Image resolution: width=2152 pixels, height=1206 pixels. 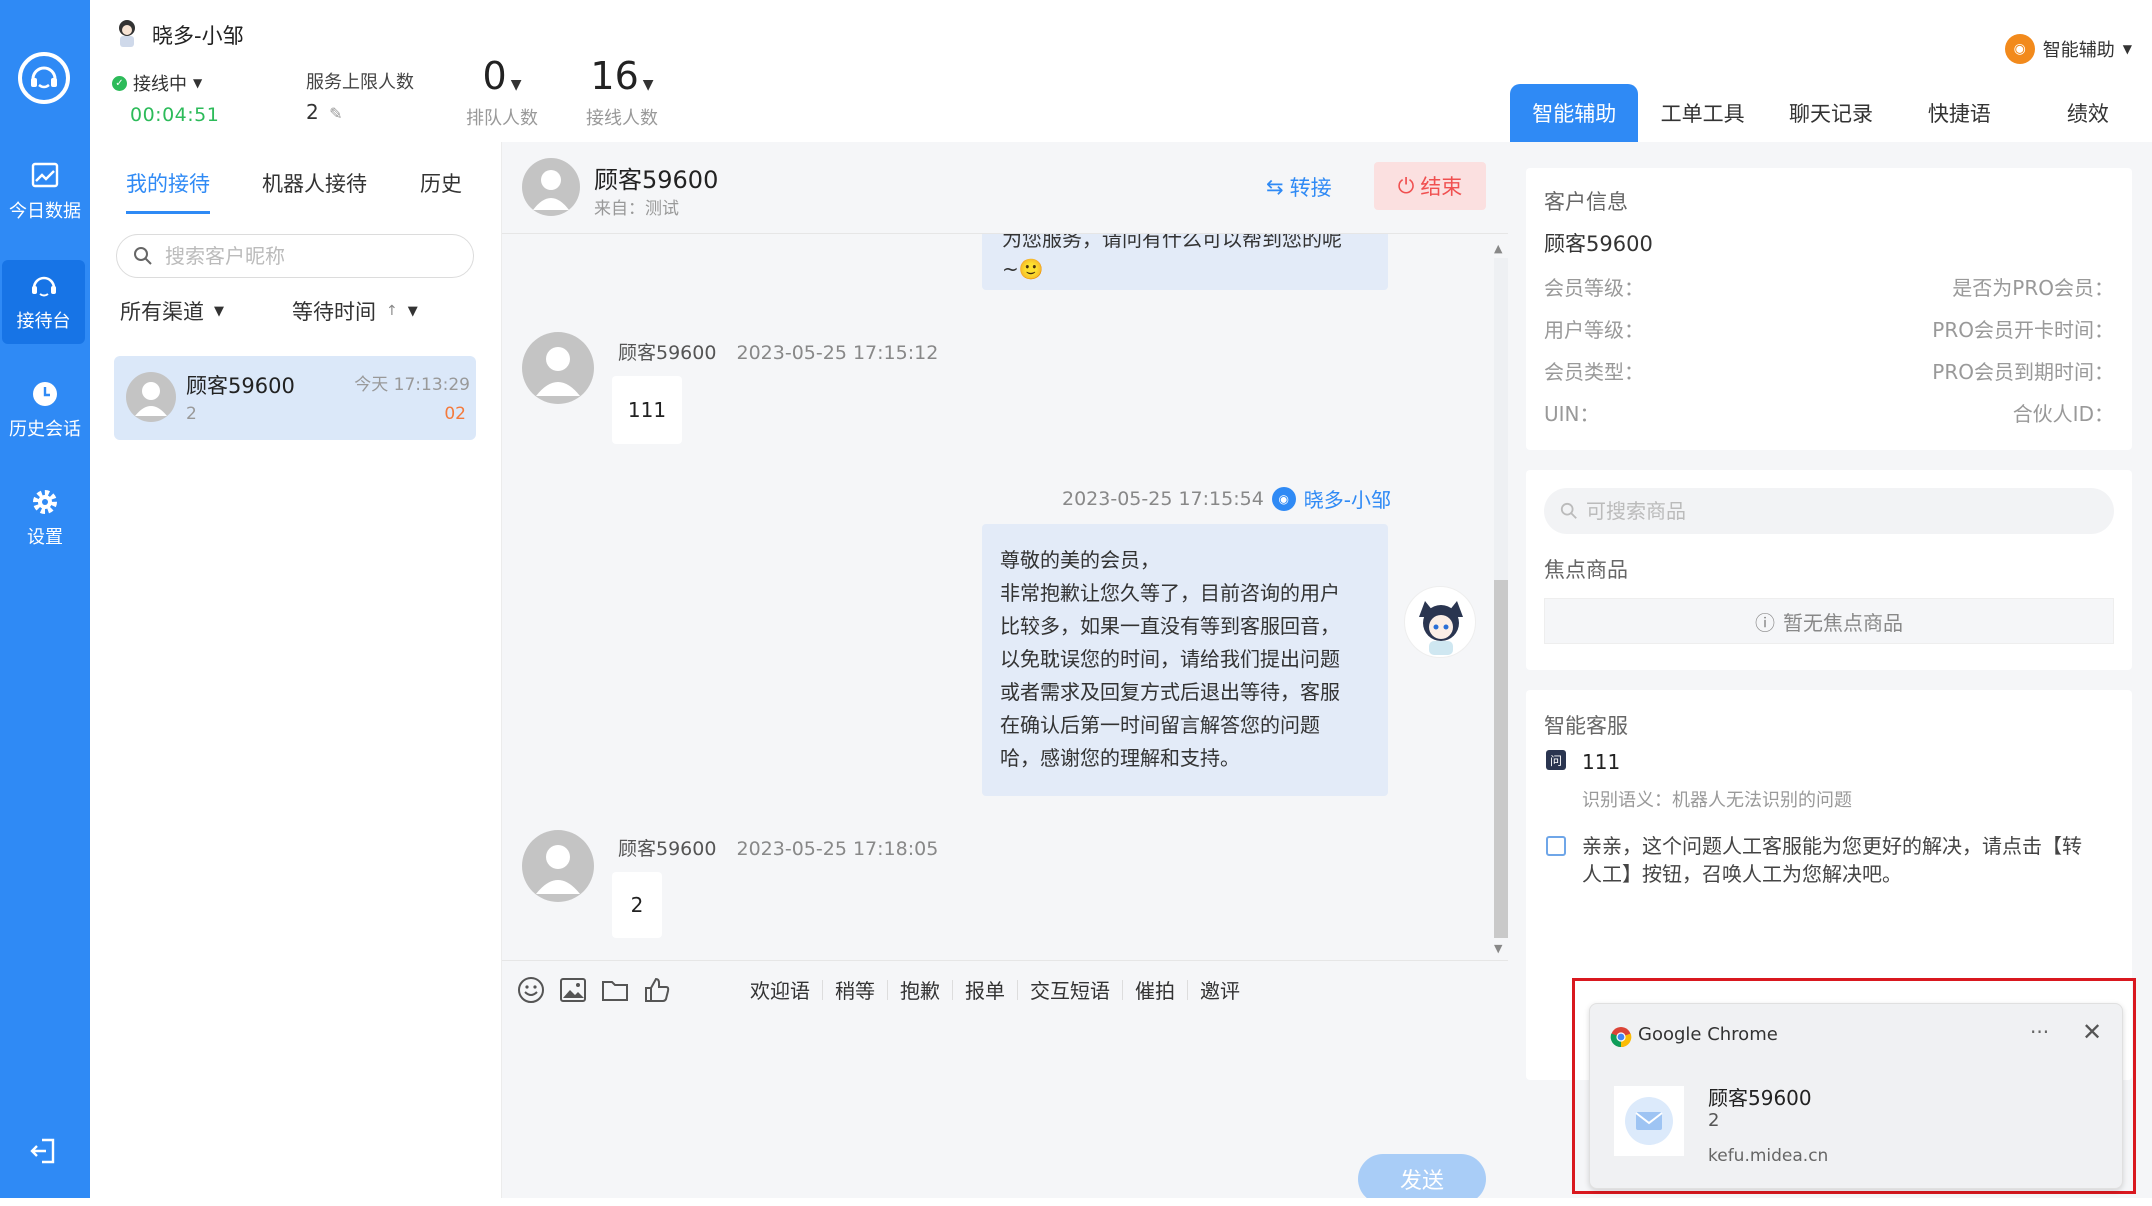 I want to click on queue-label: 排队人数, so click(x=502, y=118).